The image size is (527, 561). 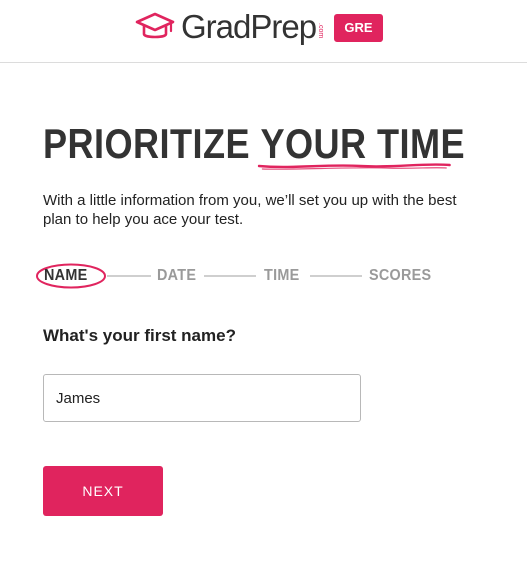 I want to click on page-title-highlight: YOUR TIME, so click(x=361, y=144).